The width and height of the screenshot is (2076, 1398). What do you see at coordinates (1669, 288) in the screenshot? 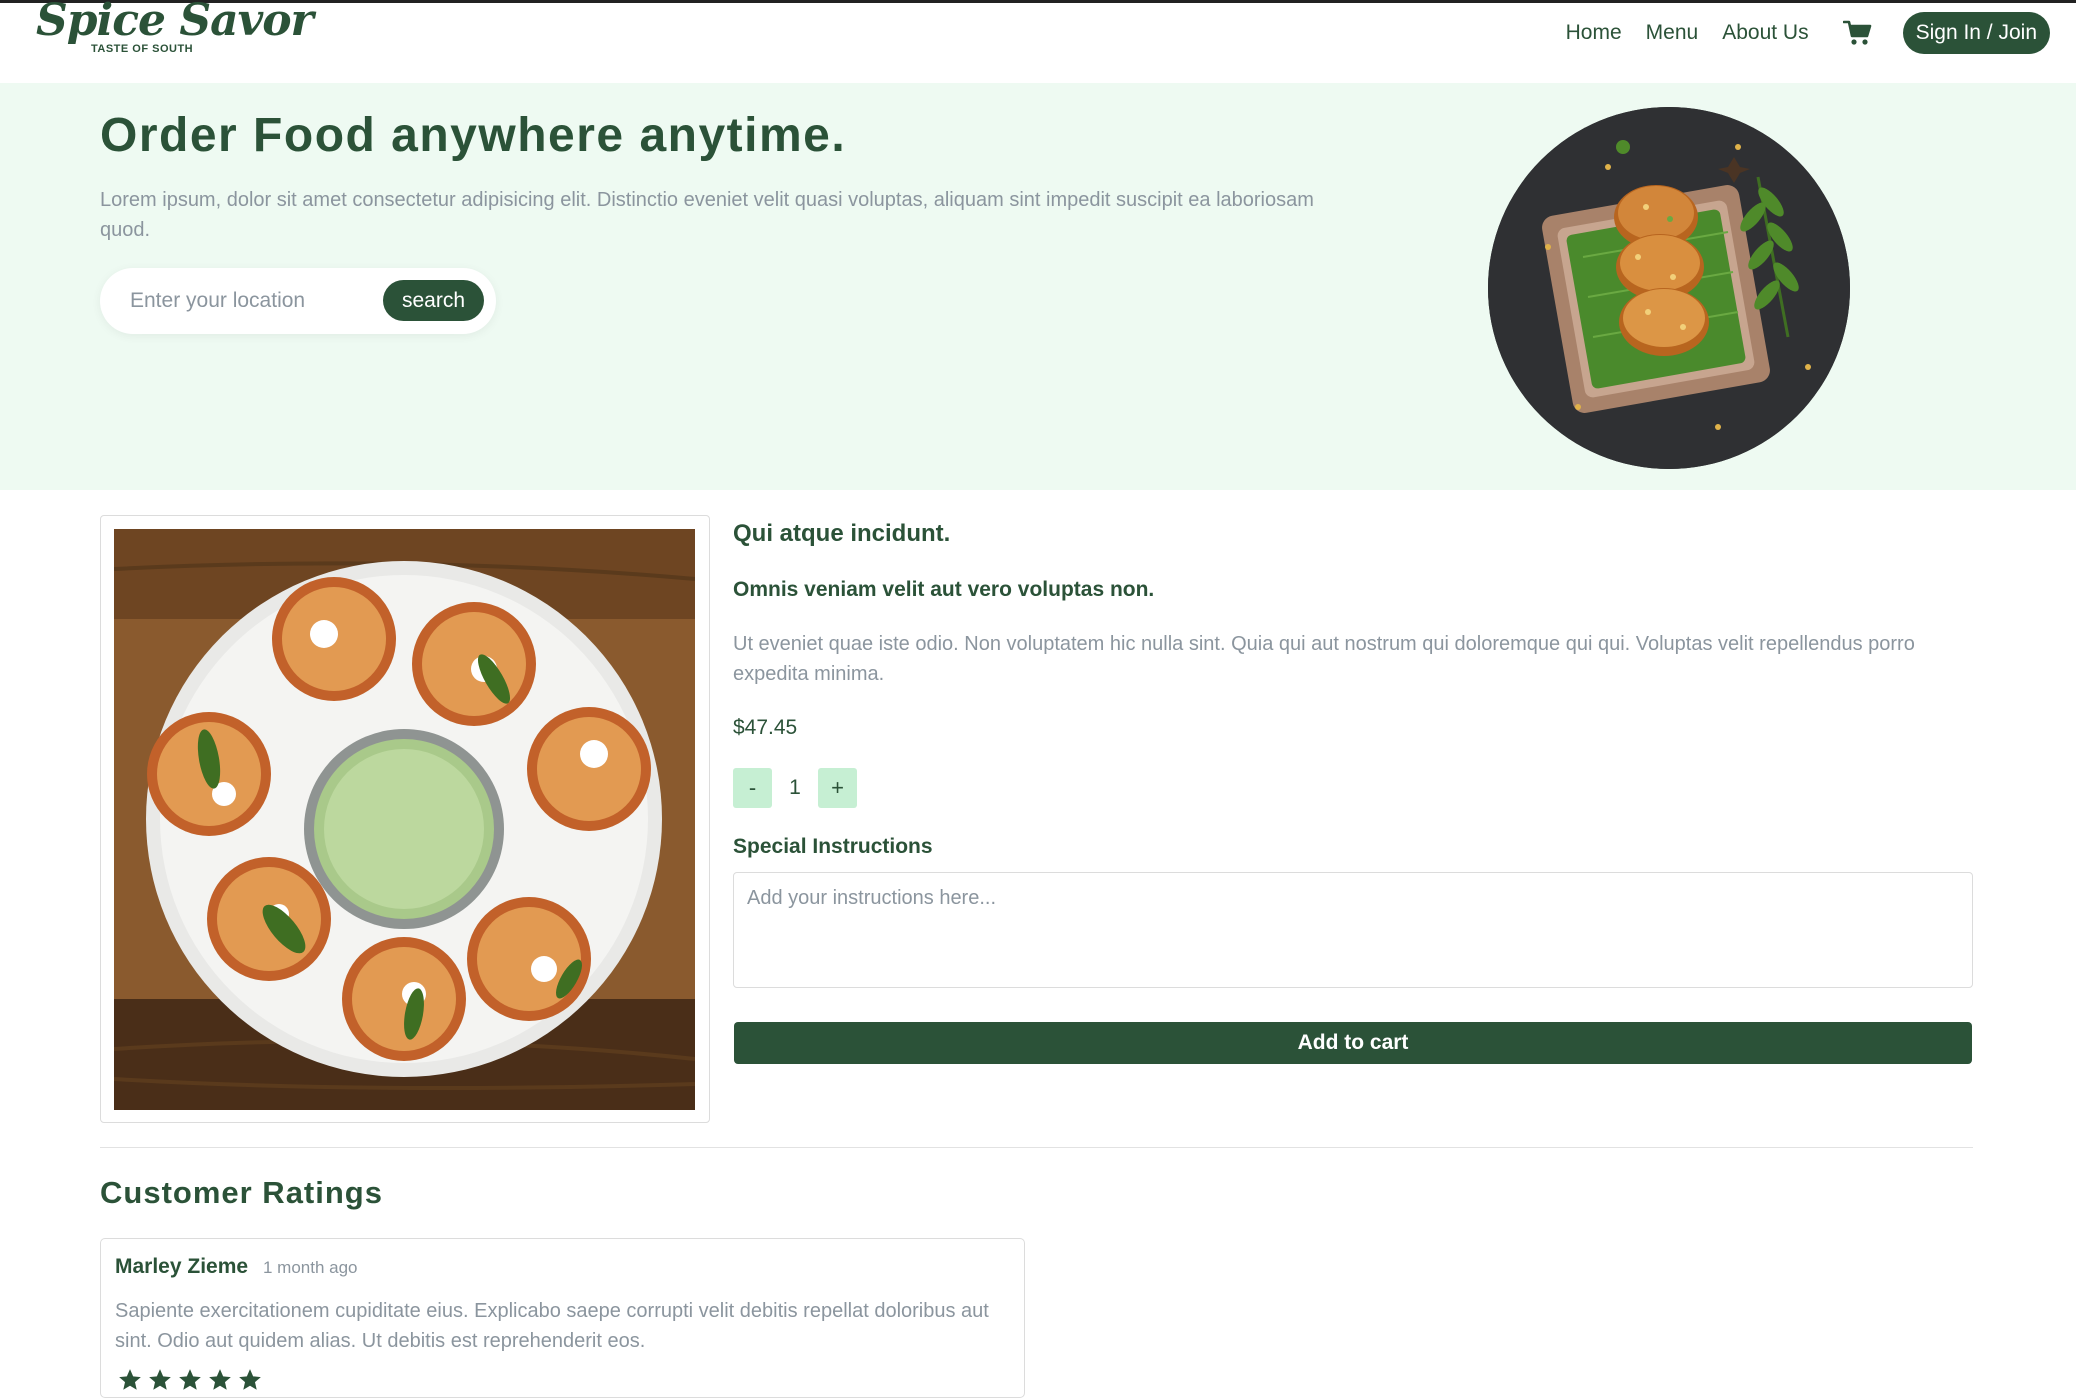
I see `hero-food-image` at bounding box center [1669, 288].